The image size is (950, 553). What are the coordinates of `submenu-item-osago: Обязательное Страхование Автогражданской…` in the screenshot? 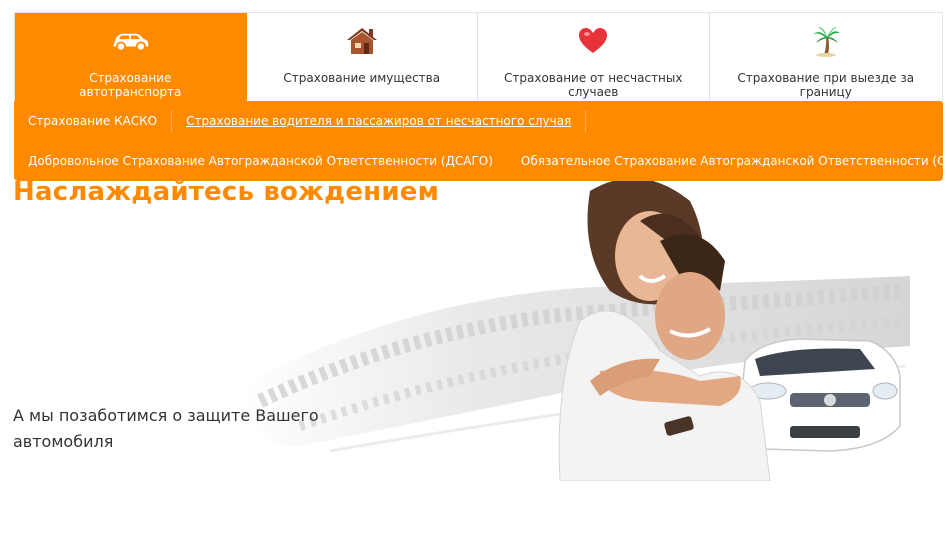 It's located at (728, 161).